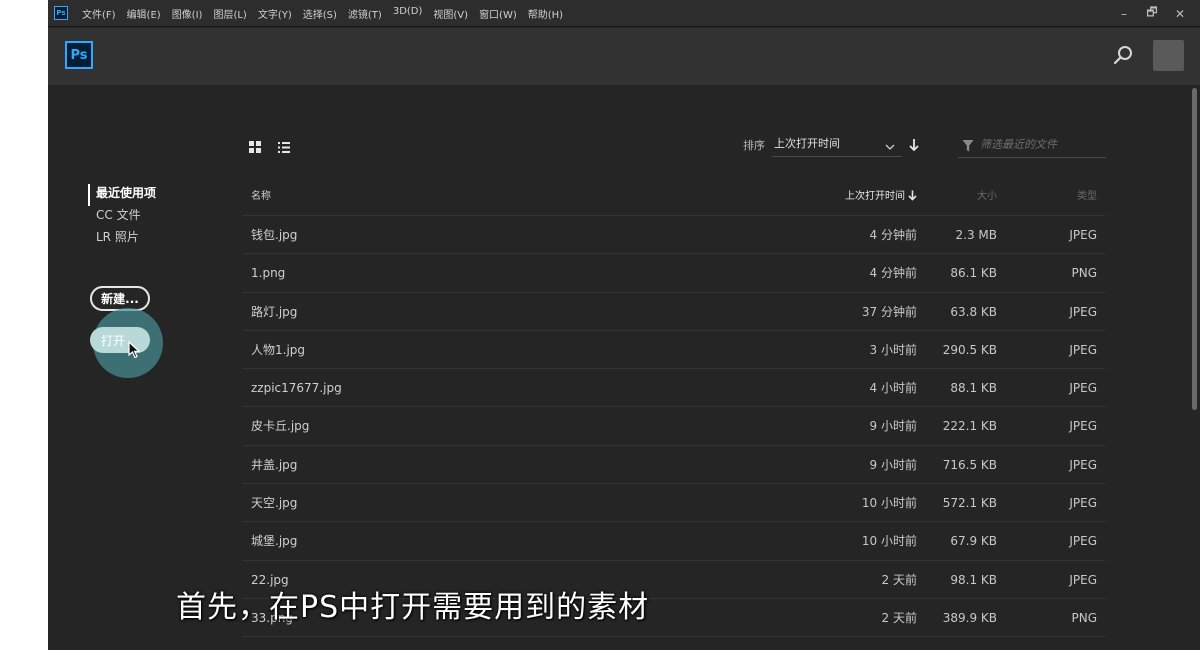 The width and height of the screenshot is (1200, 650). Describe the element at coordinates (413, 607) in the screenshot. I see `video-subtitle: 首先，在PS中打开需要用到的素材` at that location.